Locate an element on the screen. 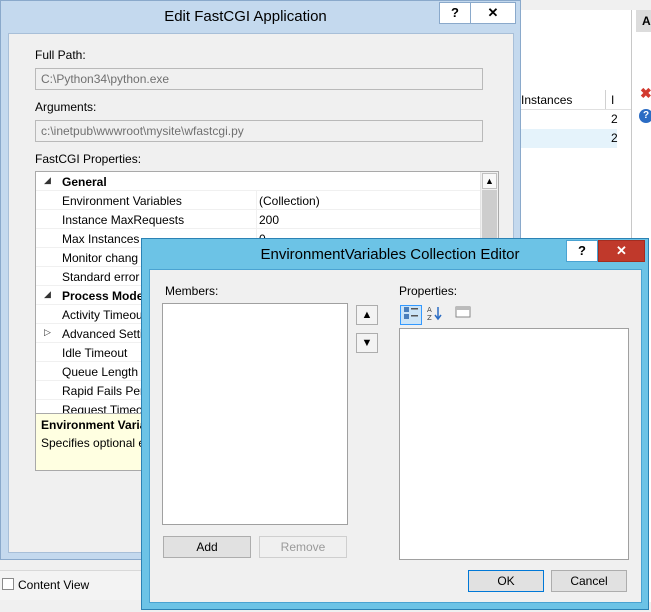  help-icon: ? is located at coordinates (645, 116).